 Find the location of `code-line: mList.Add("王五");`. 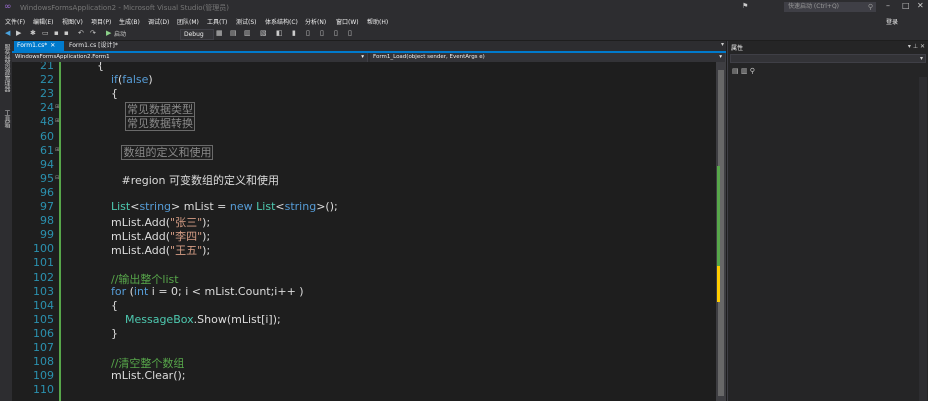

code-line: mList.Add("王五"); is located at coordinates (161, 251).